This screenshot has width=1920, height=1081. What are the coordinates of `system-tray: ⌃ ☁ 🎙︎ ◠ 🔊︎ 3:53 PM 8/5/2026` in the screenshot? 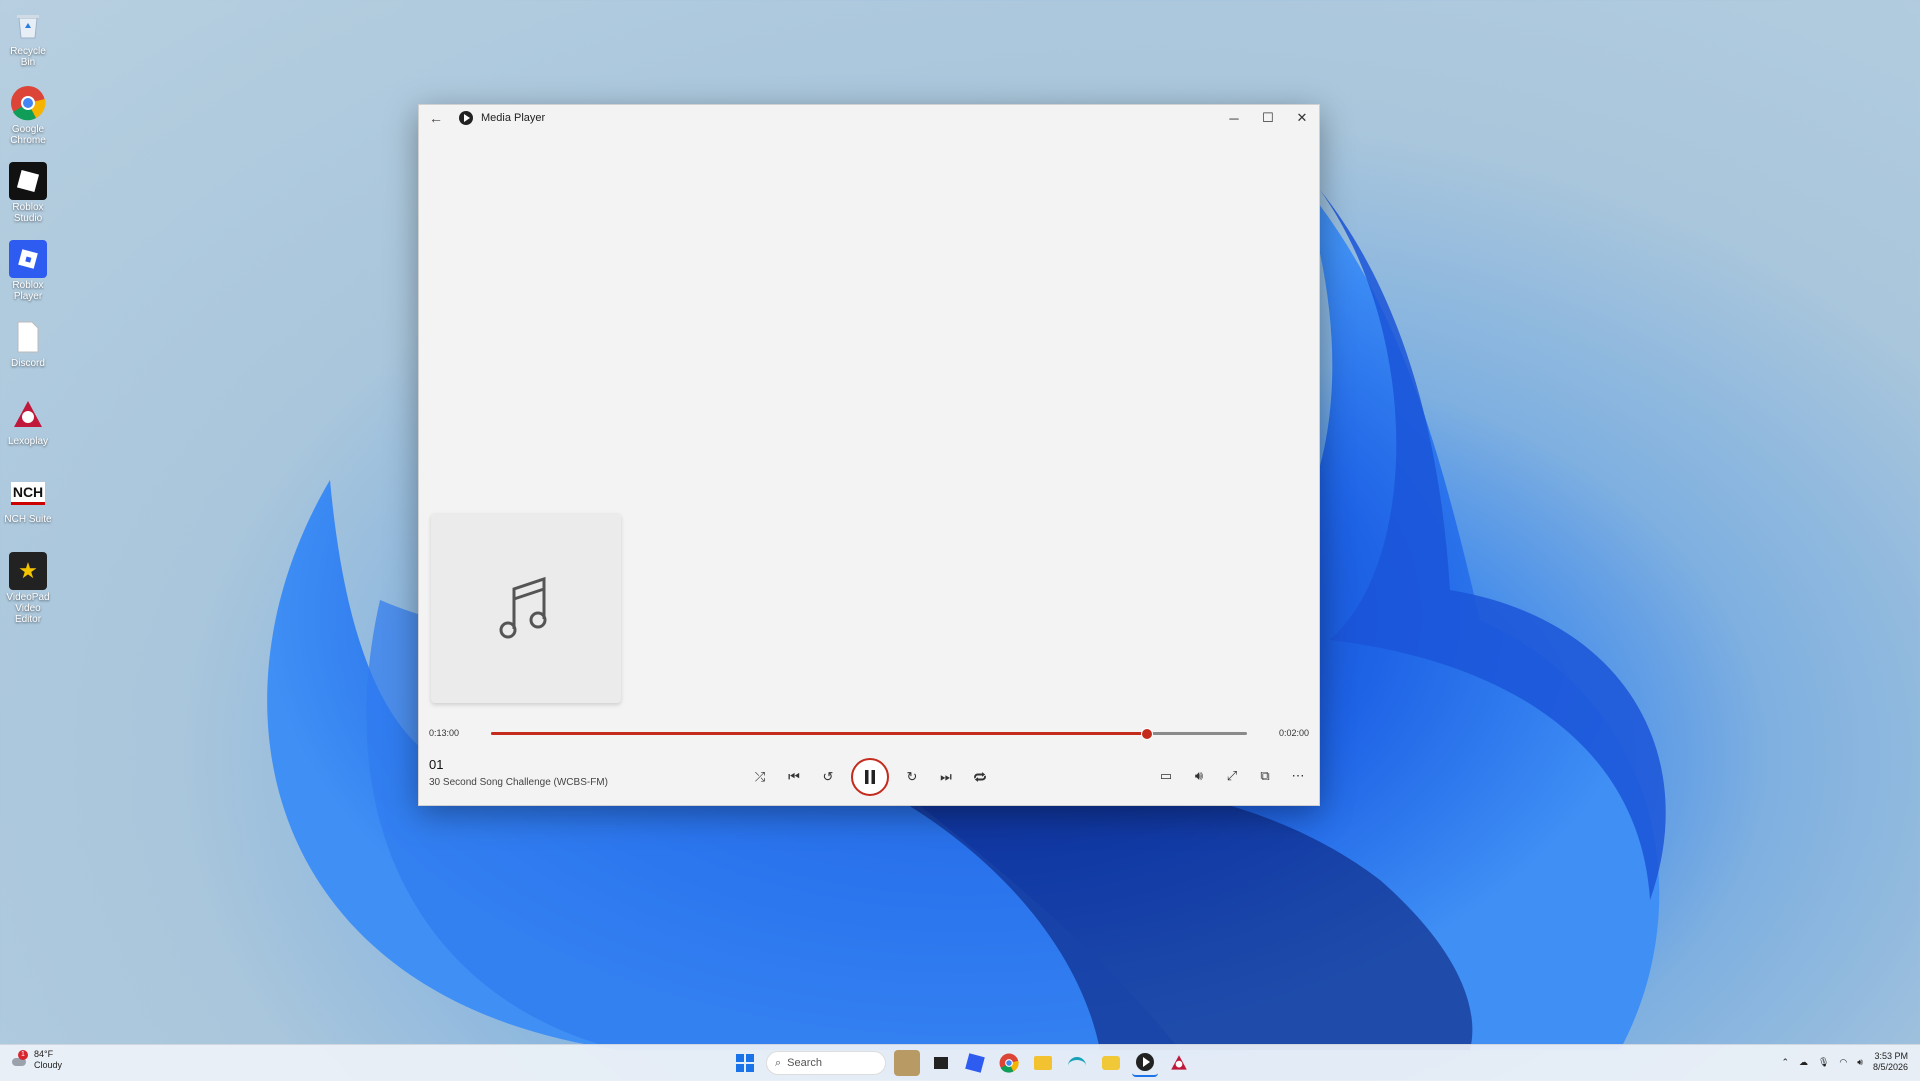 It's located at (1844, 1062).